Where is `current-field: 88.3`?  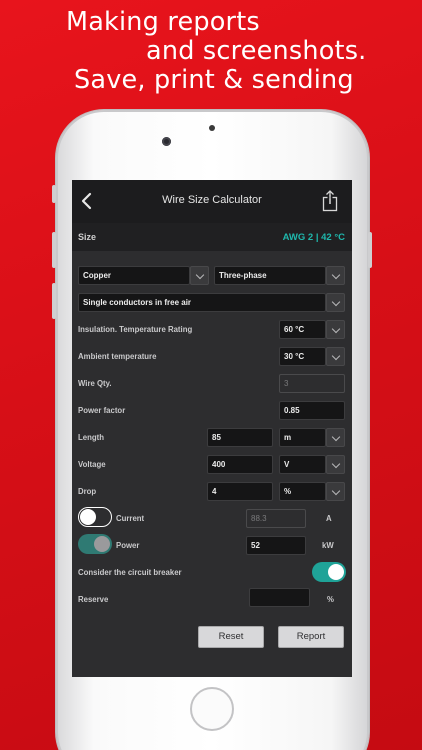 current-field: 88.3 is located at coordinates (276, 518).